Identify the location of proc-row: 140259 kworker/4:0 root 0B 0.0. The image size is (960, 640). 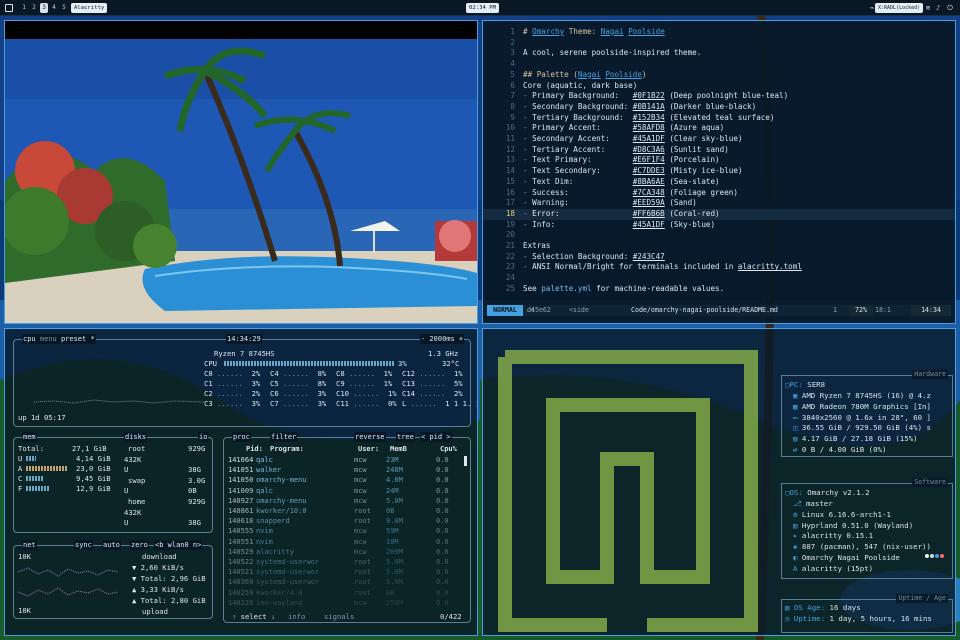
(347, 593).